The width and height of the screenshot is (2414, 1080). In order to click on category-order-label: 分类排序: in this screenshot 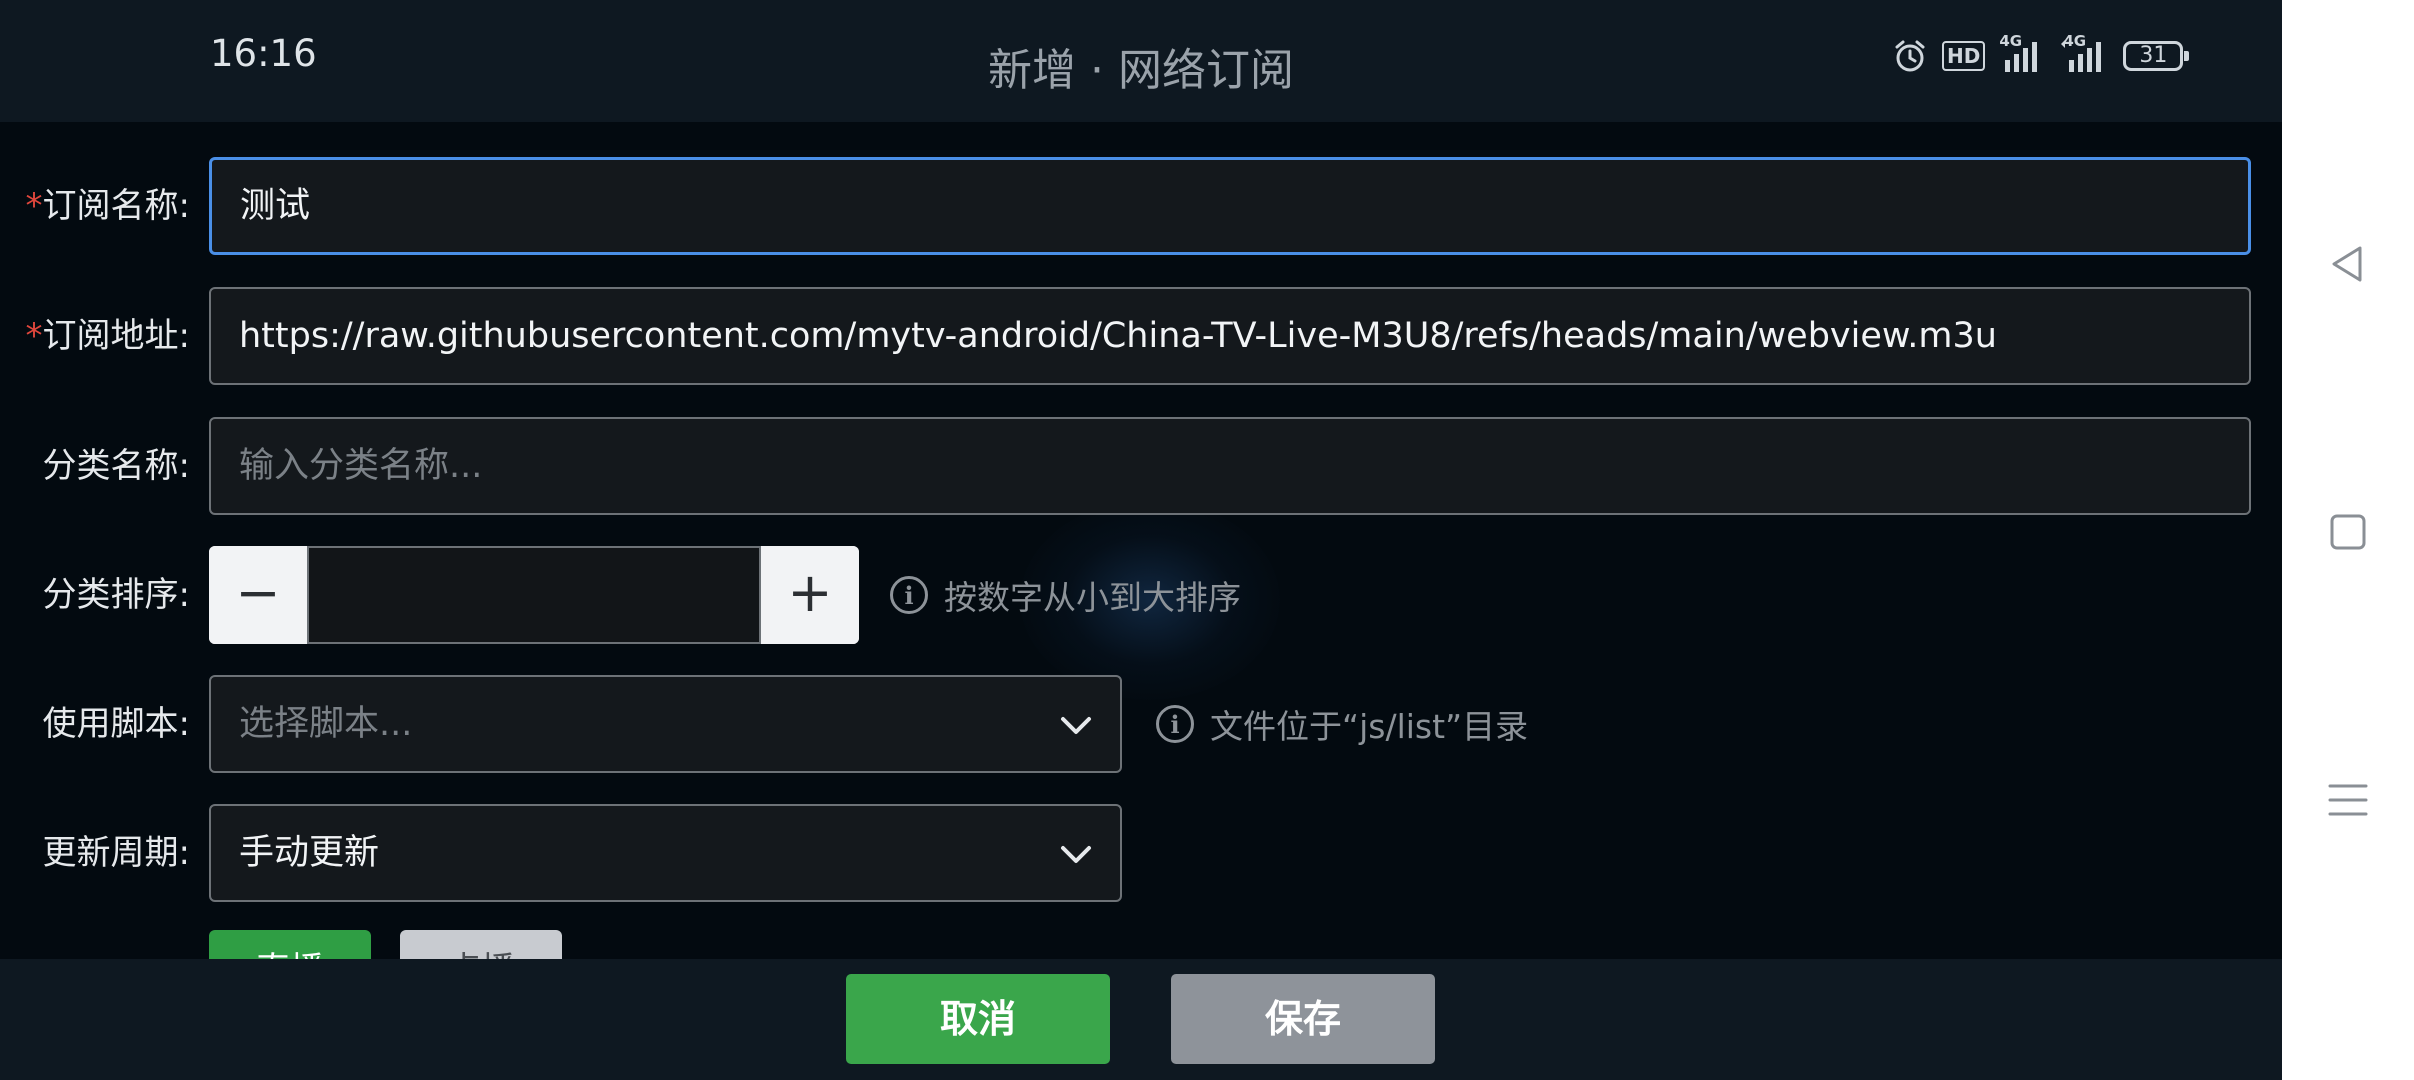, I will do `click(116, 595)`.